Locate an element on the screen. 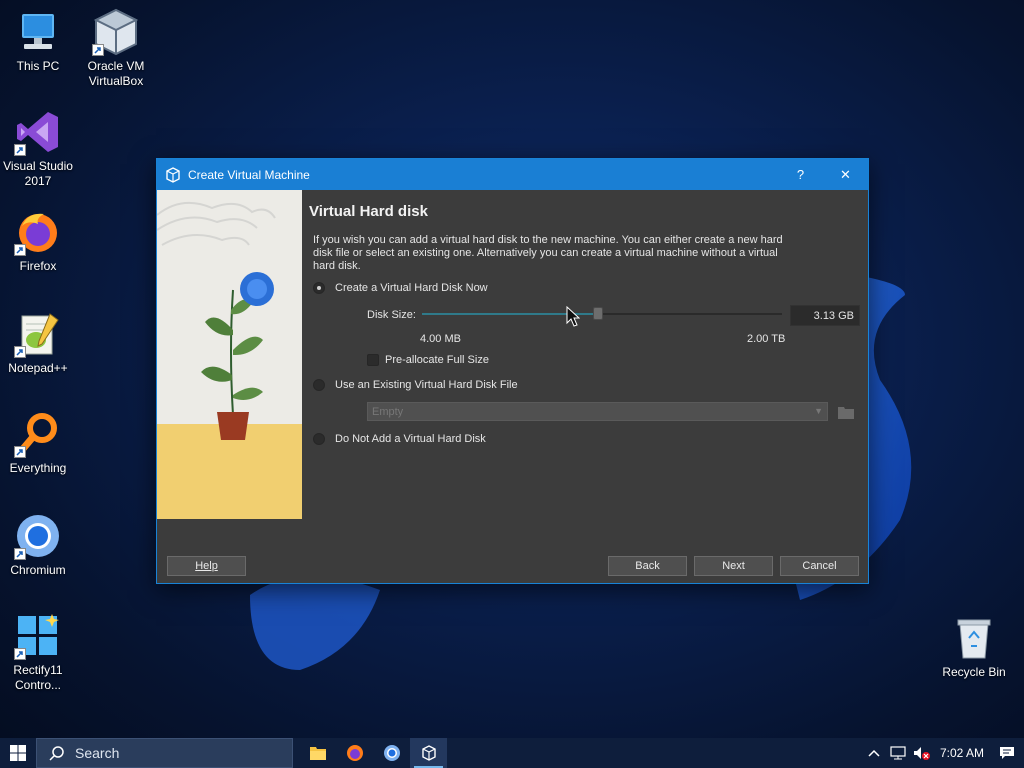  desktop-icon-label: Chromium is located at coordinates (38, 570).